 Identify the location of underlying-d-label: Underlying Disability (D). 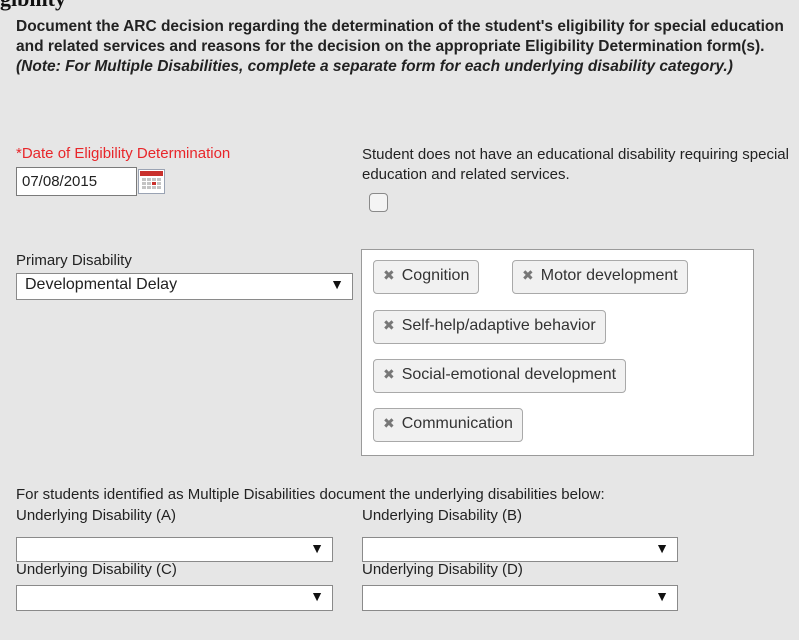
(442, 569).